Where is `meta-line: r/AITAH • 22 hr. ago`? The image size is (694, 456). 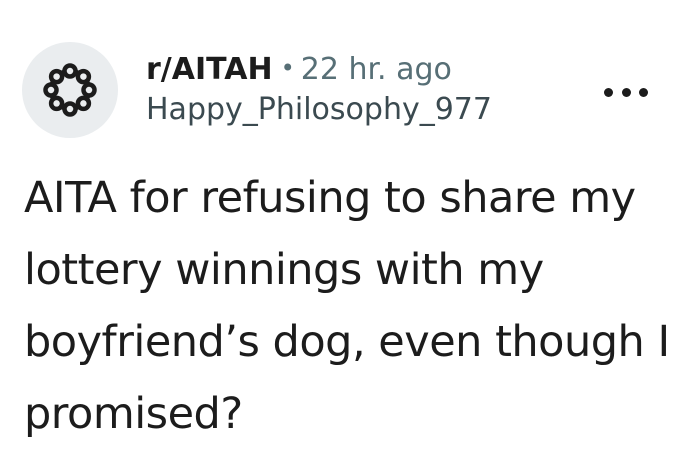 meta-line: r/AITAH • 22 hr. ago is located at coordinates (319, 69).